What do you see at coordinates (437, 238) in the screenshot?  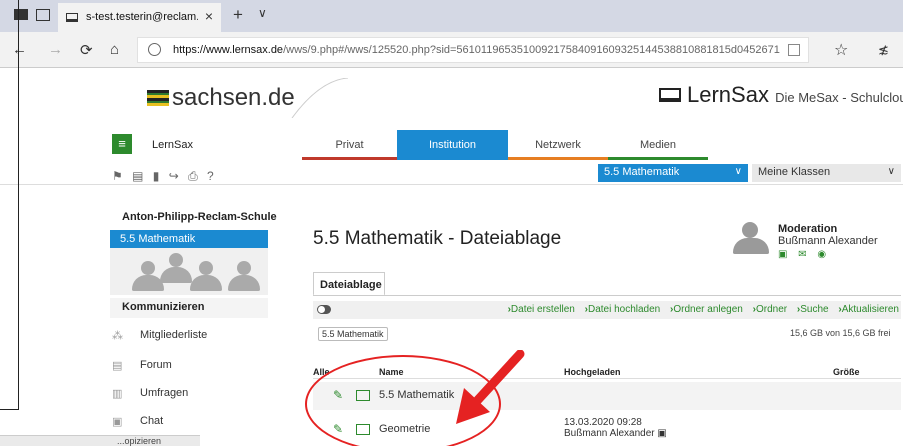 I see `page-title: 5.5 Mathematik - Dateiablage` at bounding box center [437, 238].